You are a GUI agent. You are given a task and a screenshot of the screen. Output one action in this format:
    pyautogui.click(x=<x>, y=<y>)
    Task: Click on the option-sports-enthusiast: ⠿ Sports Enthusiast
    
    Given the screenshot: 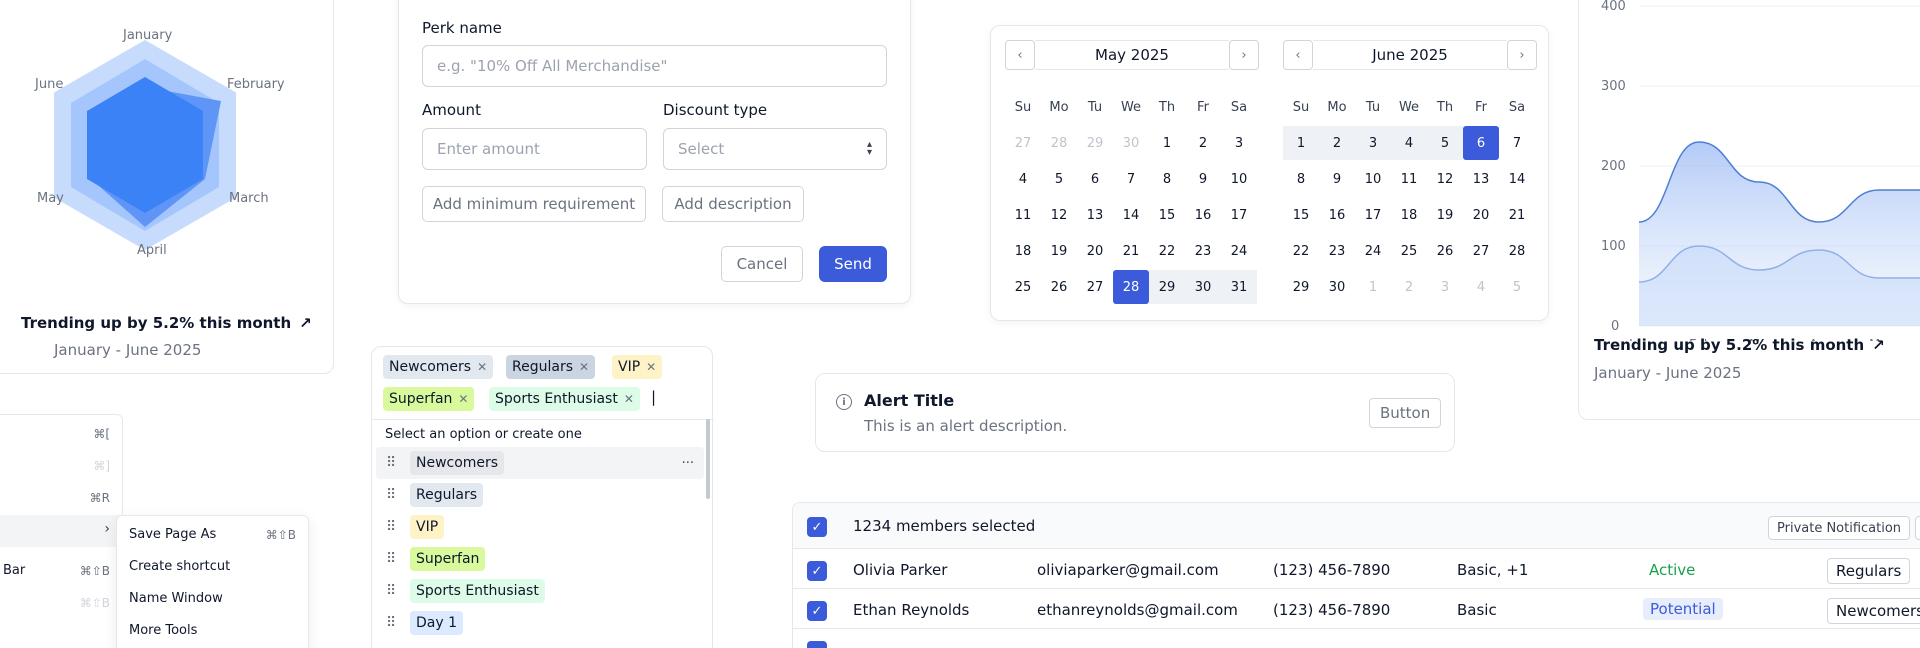 What is the action you would take?
    pyautogui.click(x=540, y=591)
    